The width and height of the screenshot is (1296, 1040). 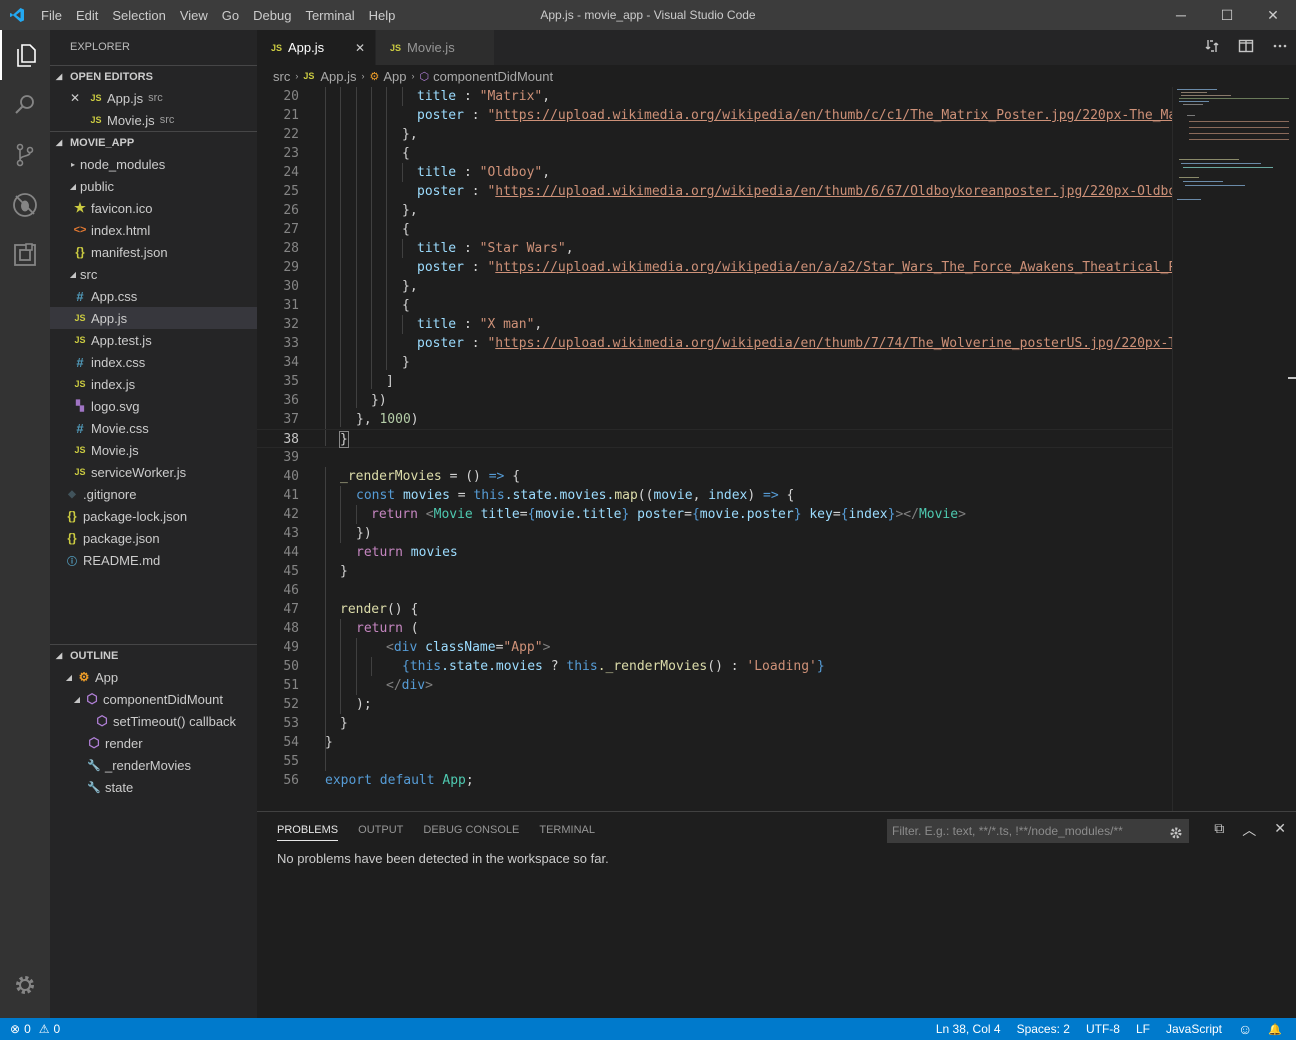 I want to click on tree-item-package-lock-json: {} package-lock.json, so click(x=153, y=516).